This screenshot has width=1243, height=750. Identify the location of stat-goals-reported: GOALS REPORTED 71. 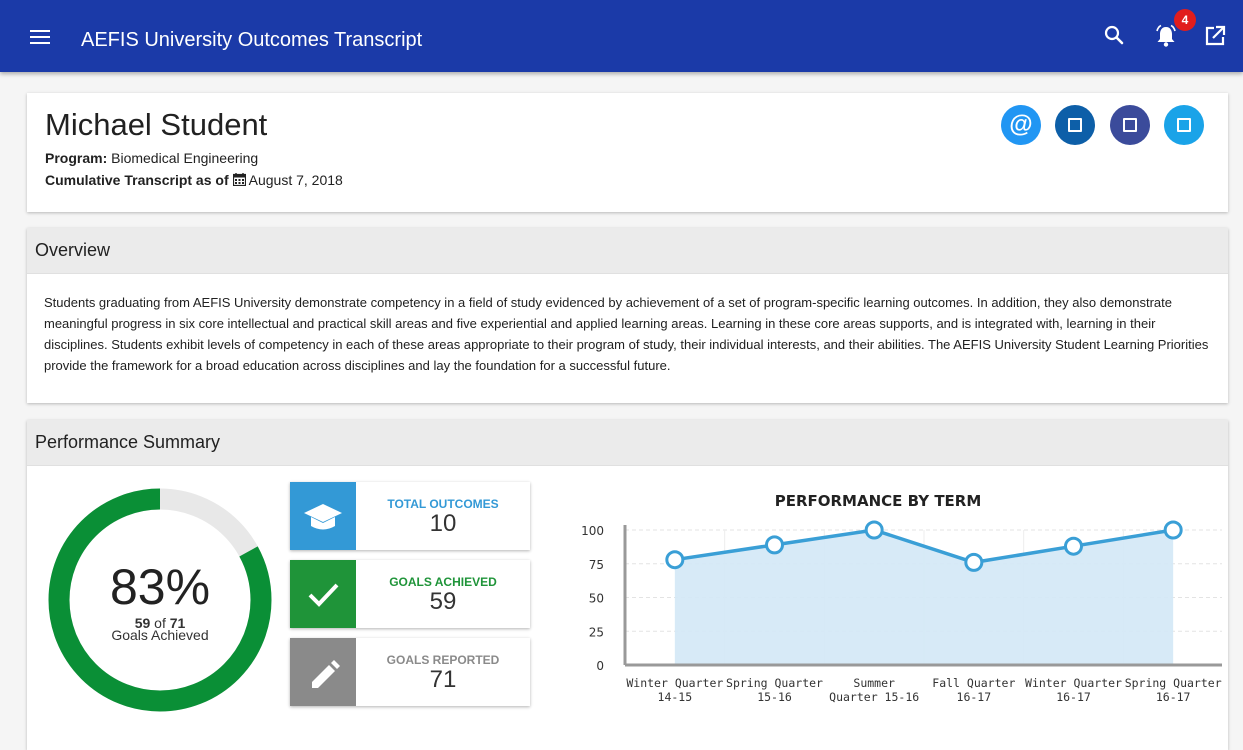
(410, 672).